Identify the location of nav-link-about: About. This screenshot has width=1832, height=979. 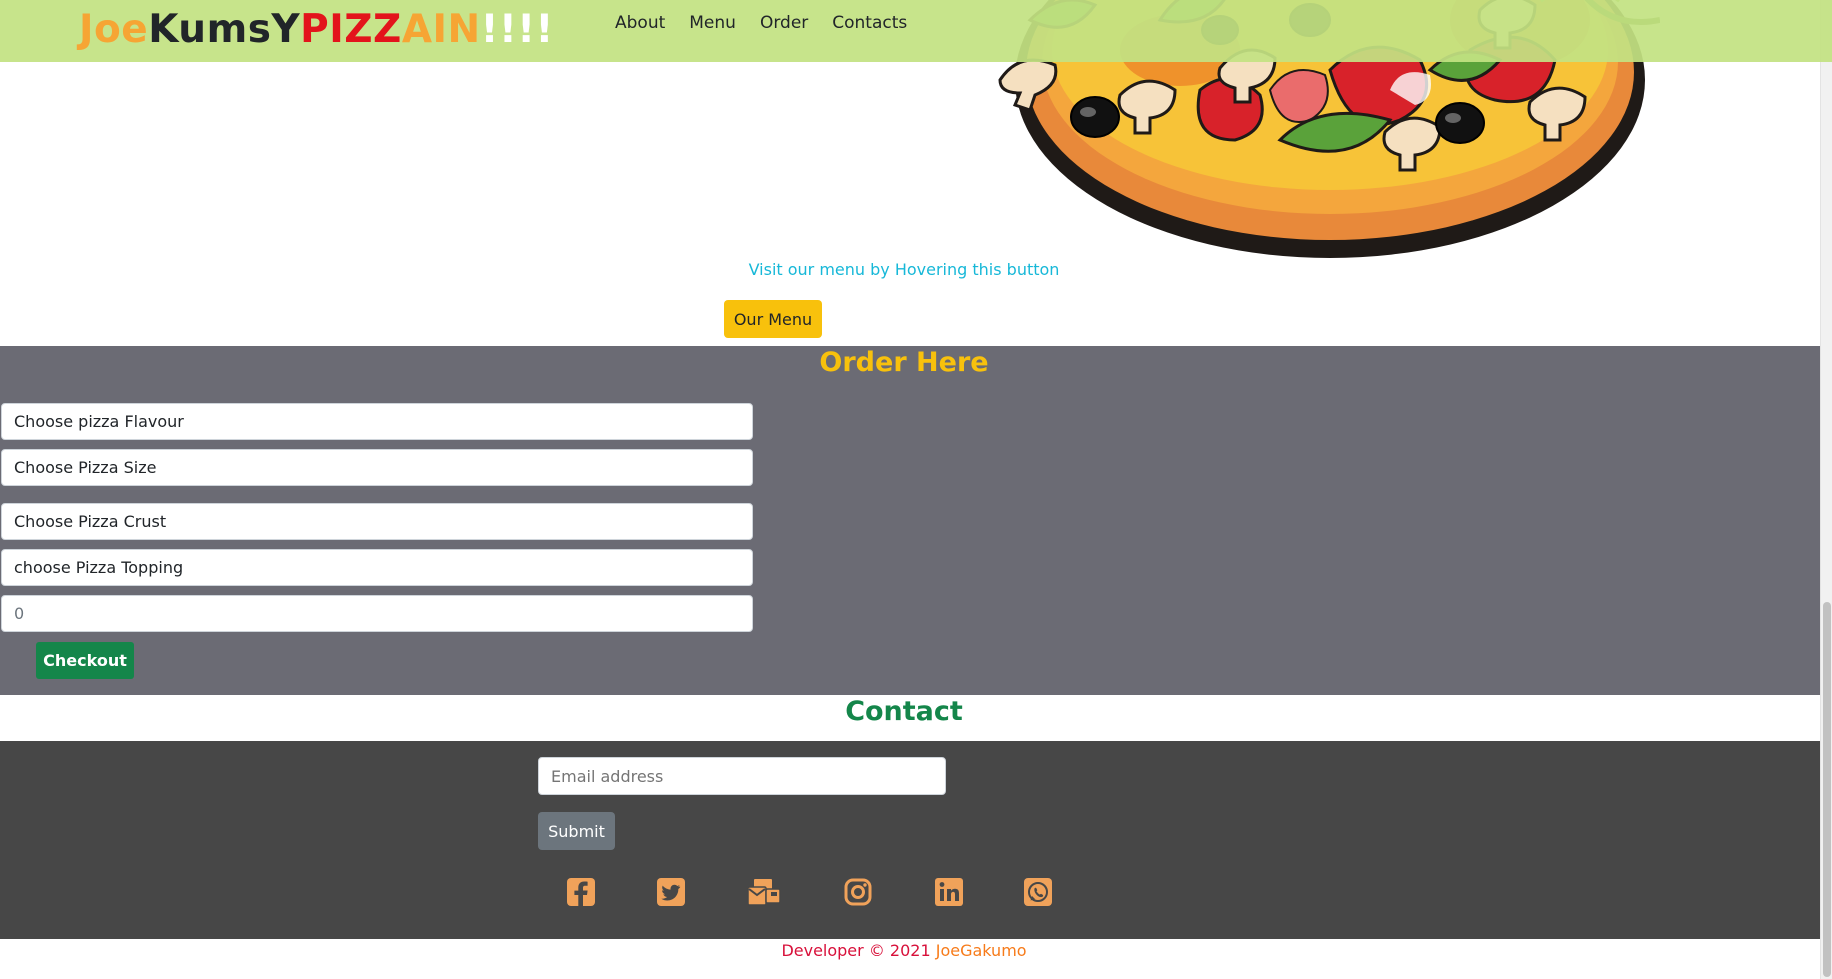
(640, 23).